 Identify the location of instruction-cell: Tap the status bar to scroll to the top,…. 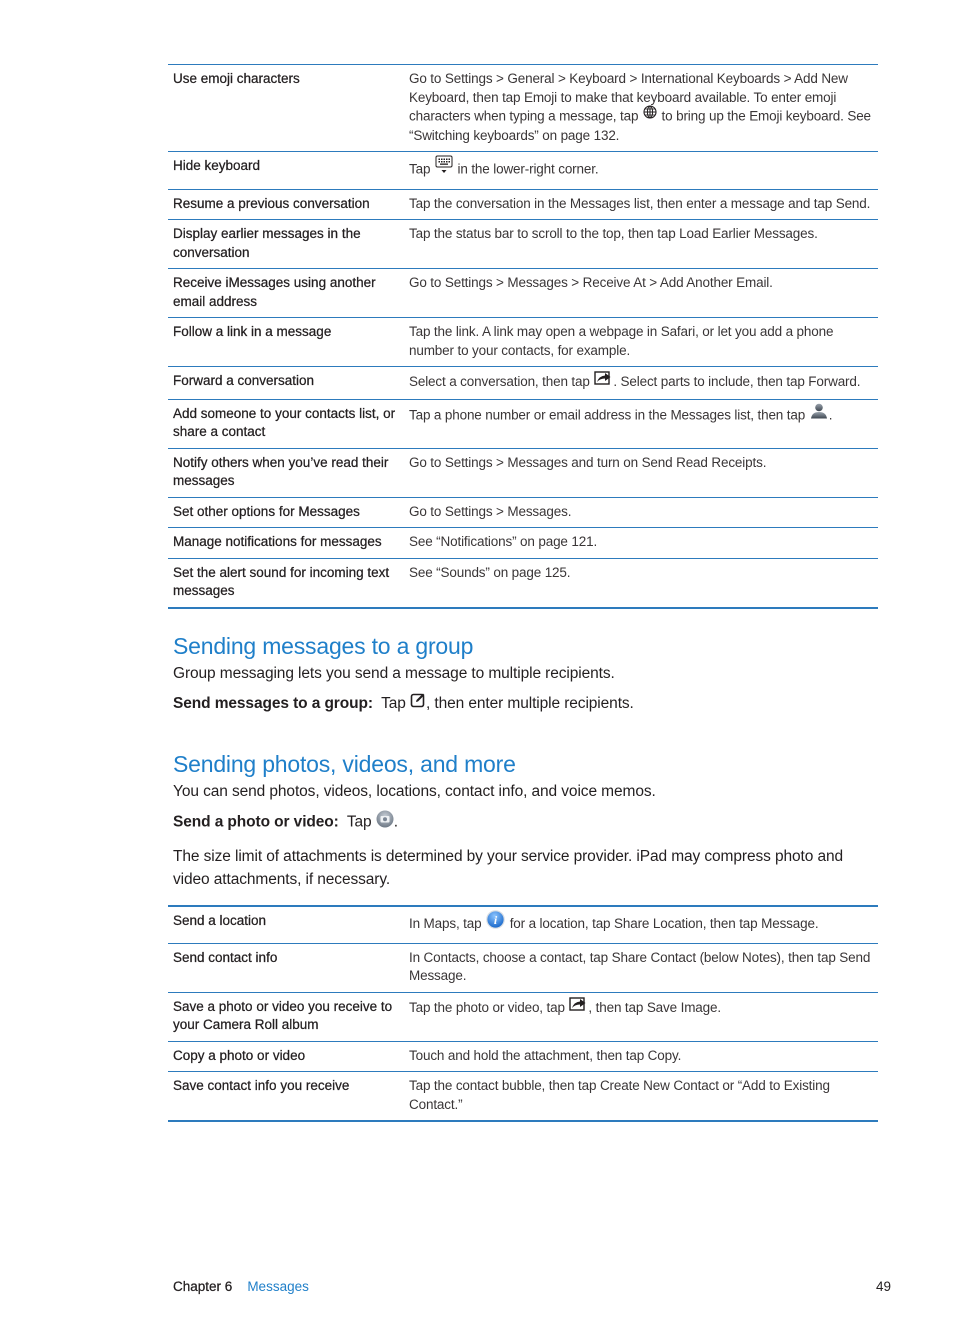
(641, 244).